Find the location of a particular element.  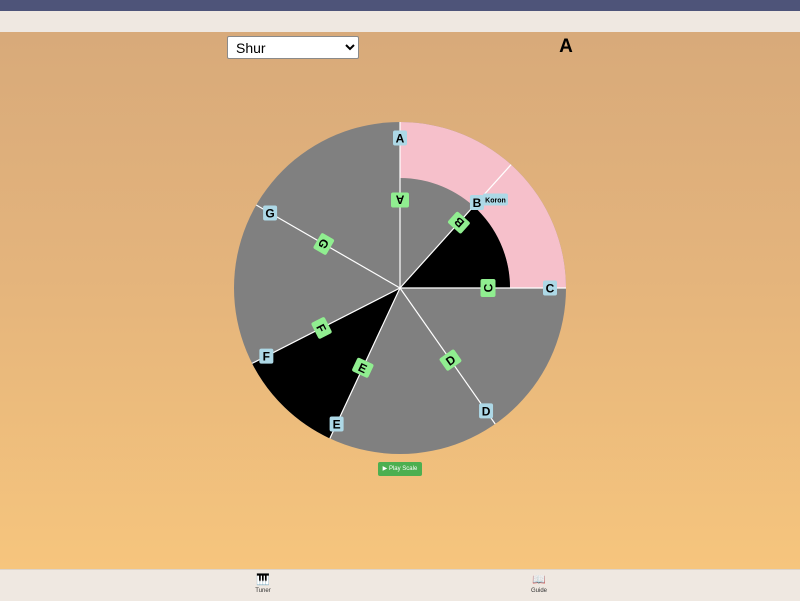

piano-icon: 🎹 is located at coordinates (263, 580).